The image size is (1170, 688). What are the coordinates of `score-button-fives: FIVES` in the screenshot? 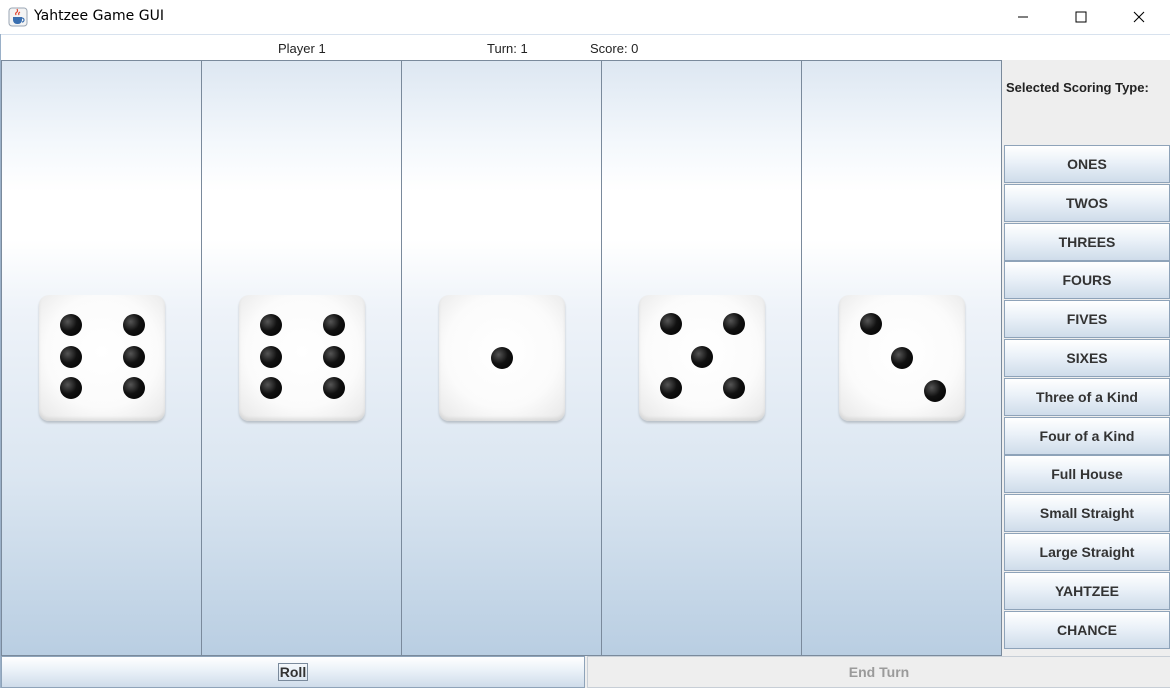 It's located at (1087, 319).